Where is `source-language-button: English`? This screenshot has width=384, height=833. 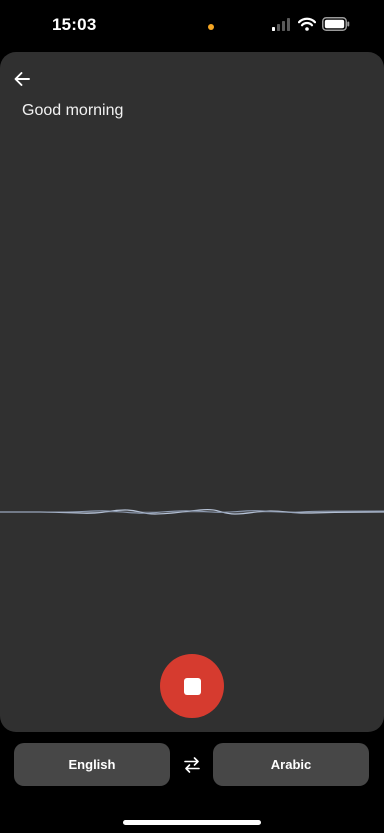
source-language-button: English is located at coordinates (92, 764).